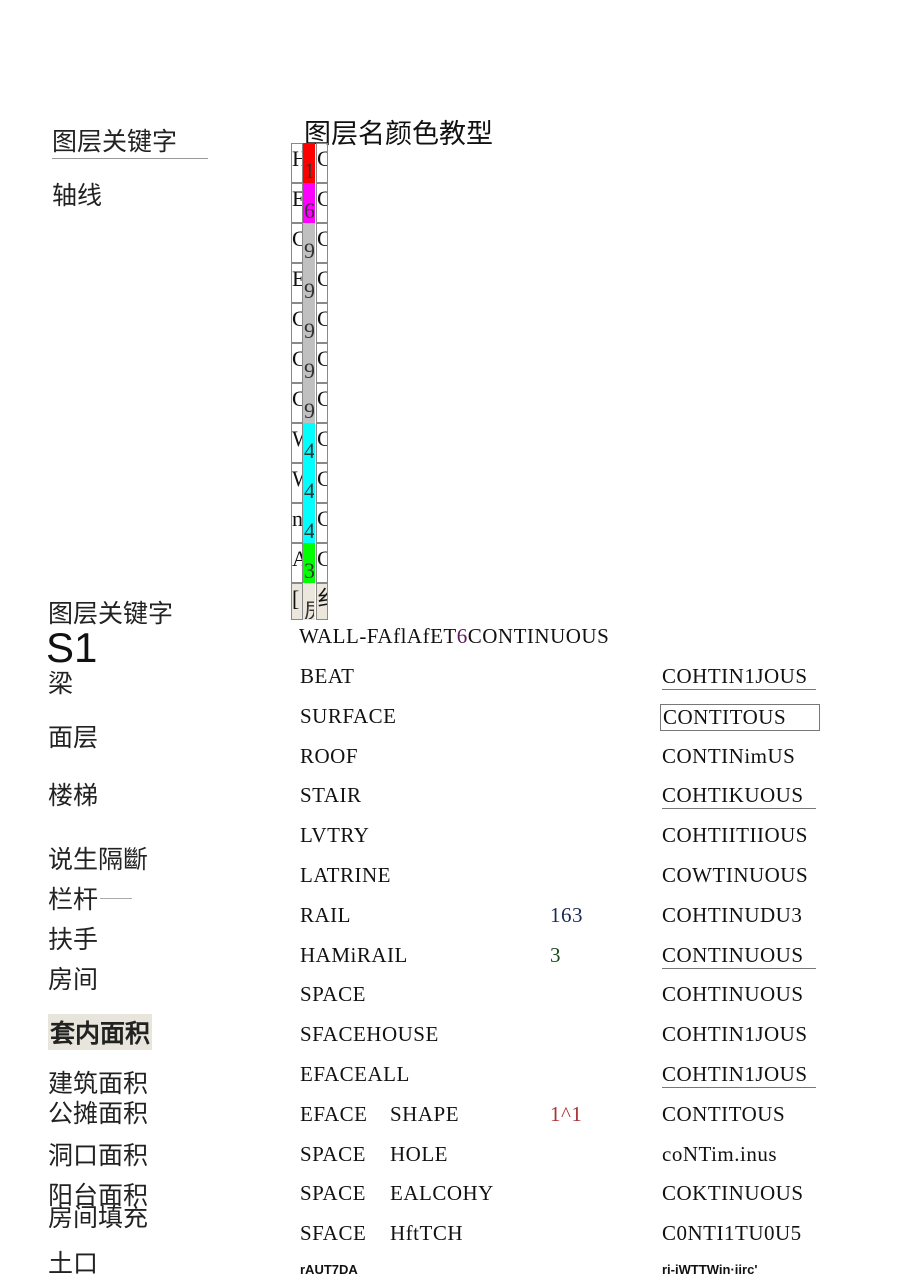 The height and width of the screenshot is (1286, 920). What do you see at coordinates (73, 939) in the screenshot?
I see `layer-keyword: 扶手` at bounding box center [73, 939].